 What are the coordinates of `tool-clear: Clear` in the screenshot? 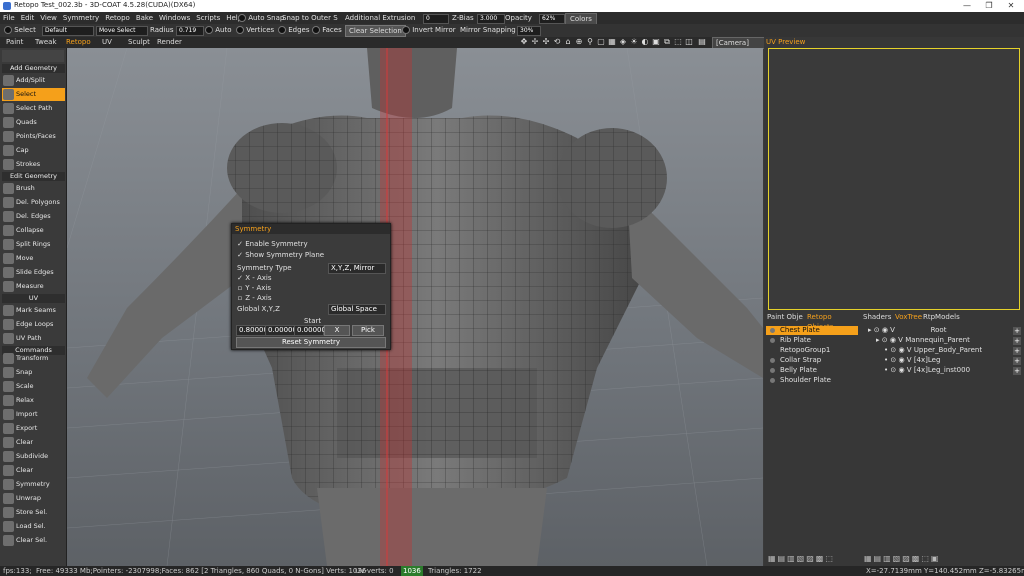 It's located at (33, 442).